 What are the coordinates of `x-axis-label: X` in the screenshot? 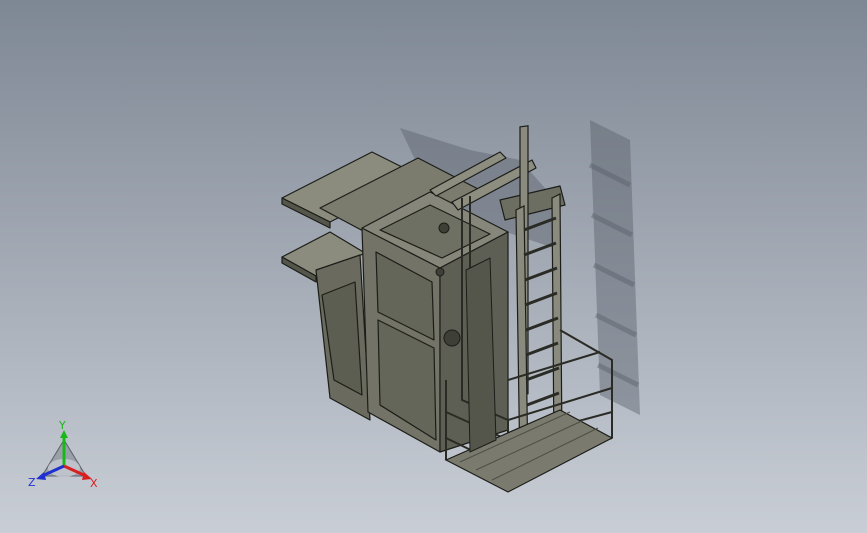 It's located at (94, 483).